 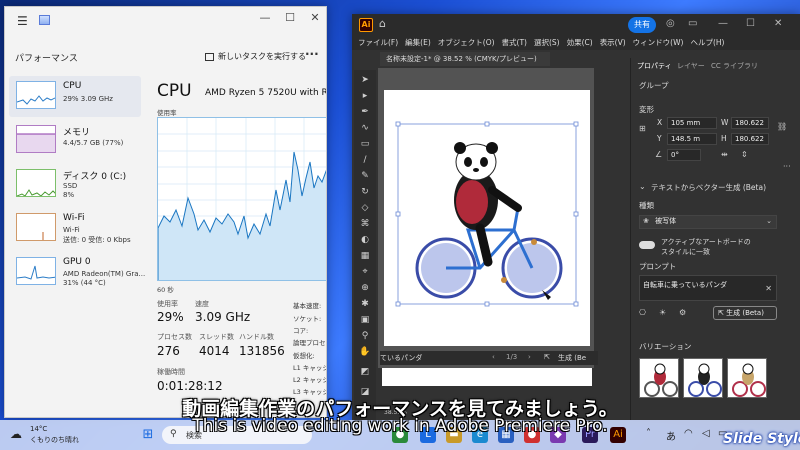 What do you see at coordinates (654, 66) in the screenshot?
I see `tab-properties: プロパティ` at bounding box center [654, 66].